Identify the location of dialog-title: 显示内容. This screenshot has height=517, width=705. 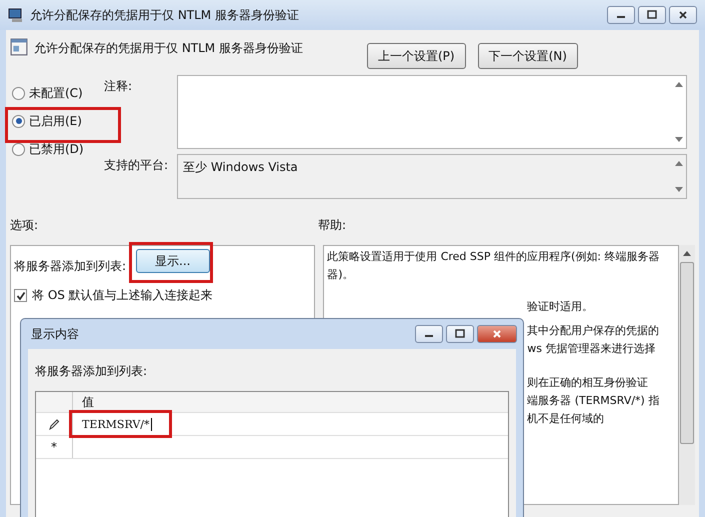
(55, 334).